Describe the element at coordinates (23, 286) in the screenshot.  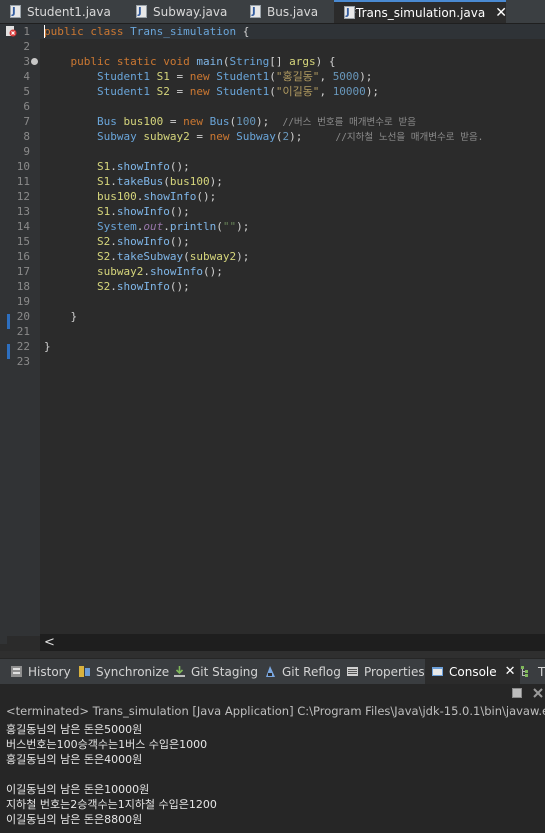
I see `line-number: 18` at that location.